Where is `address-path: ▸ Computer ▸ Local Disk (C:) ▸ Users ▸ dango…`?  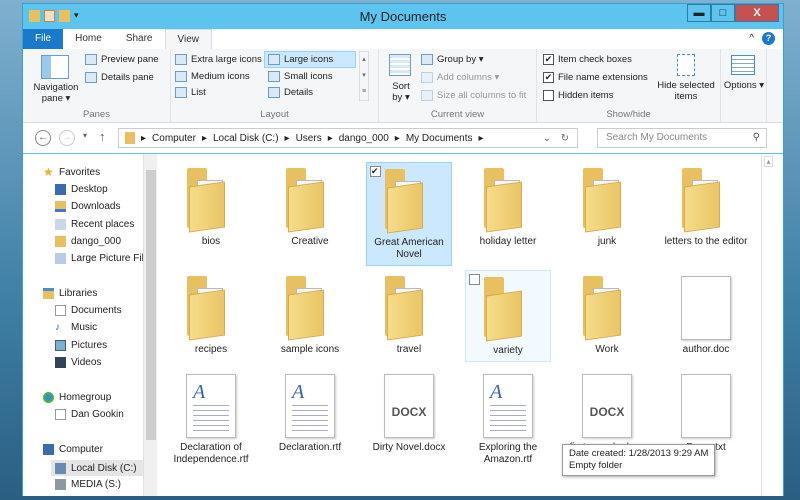 address-path: ▸ Computer ▸ Local Disk (C:) ▸ Users ▸ dango… is located at coordinates (348, 138).